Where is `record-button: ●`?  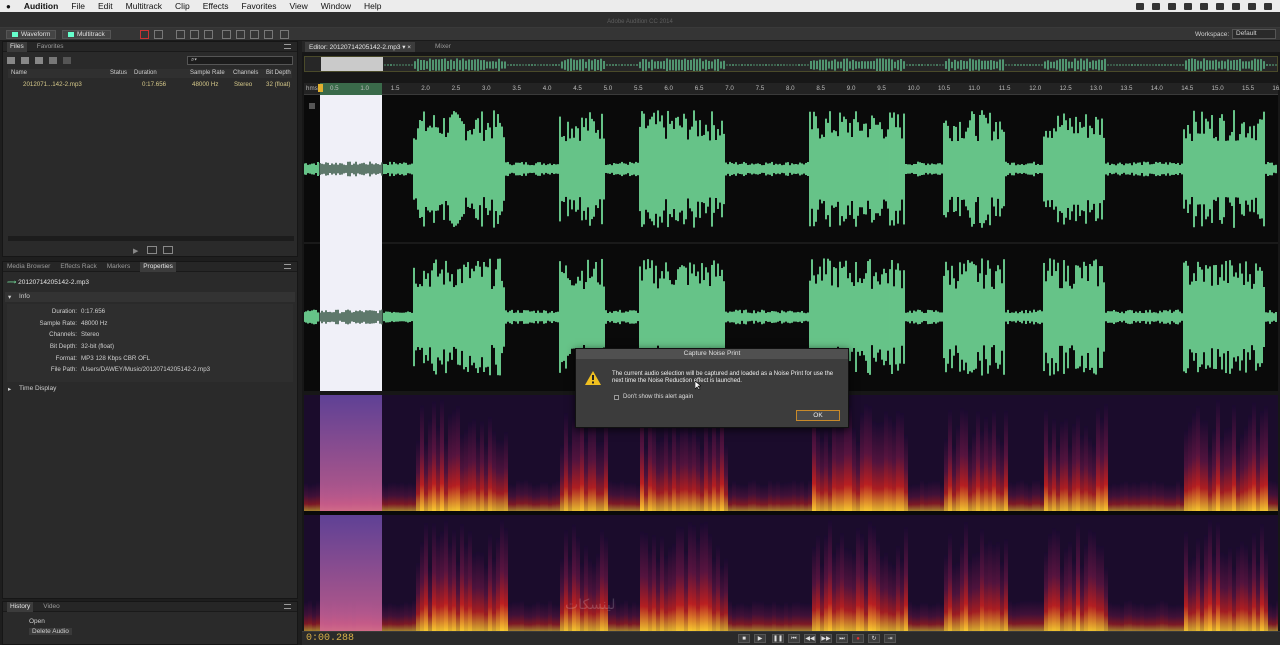
record-button: ● is located at coordinates (858, 638).